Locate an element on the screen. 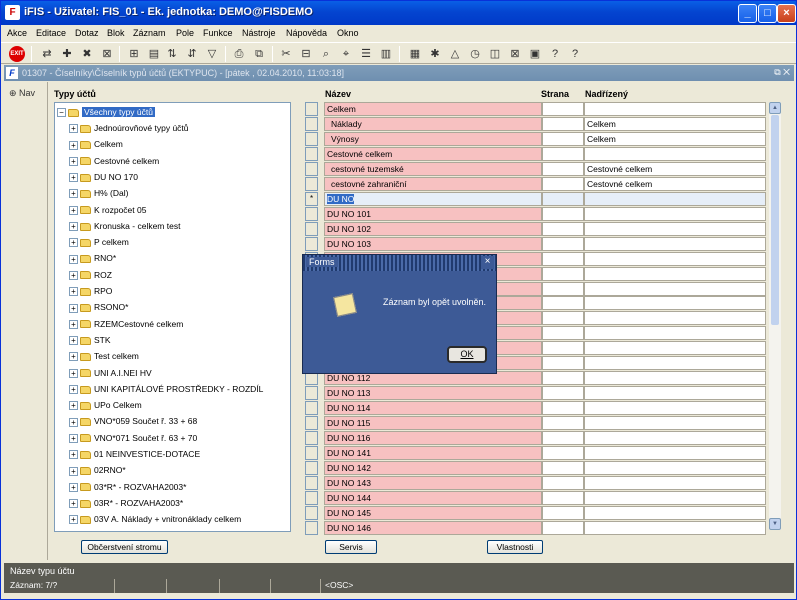  tree-item: +03*R* - ROZVAHA2003* is located at coordinates (127, 487).